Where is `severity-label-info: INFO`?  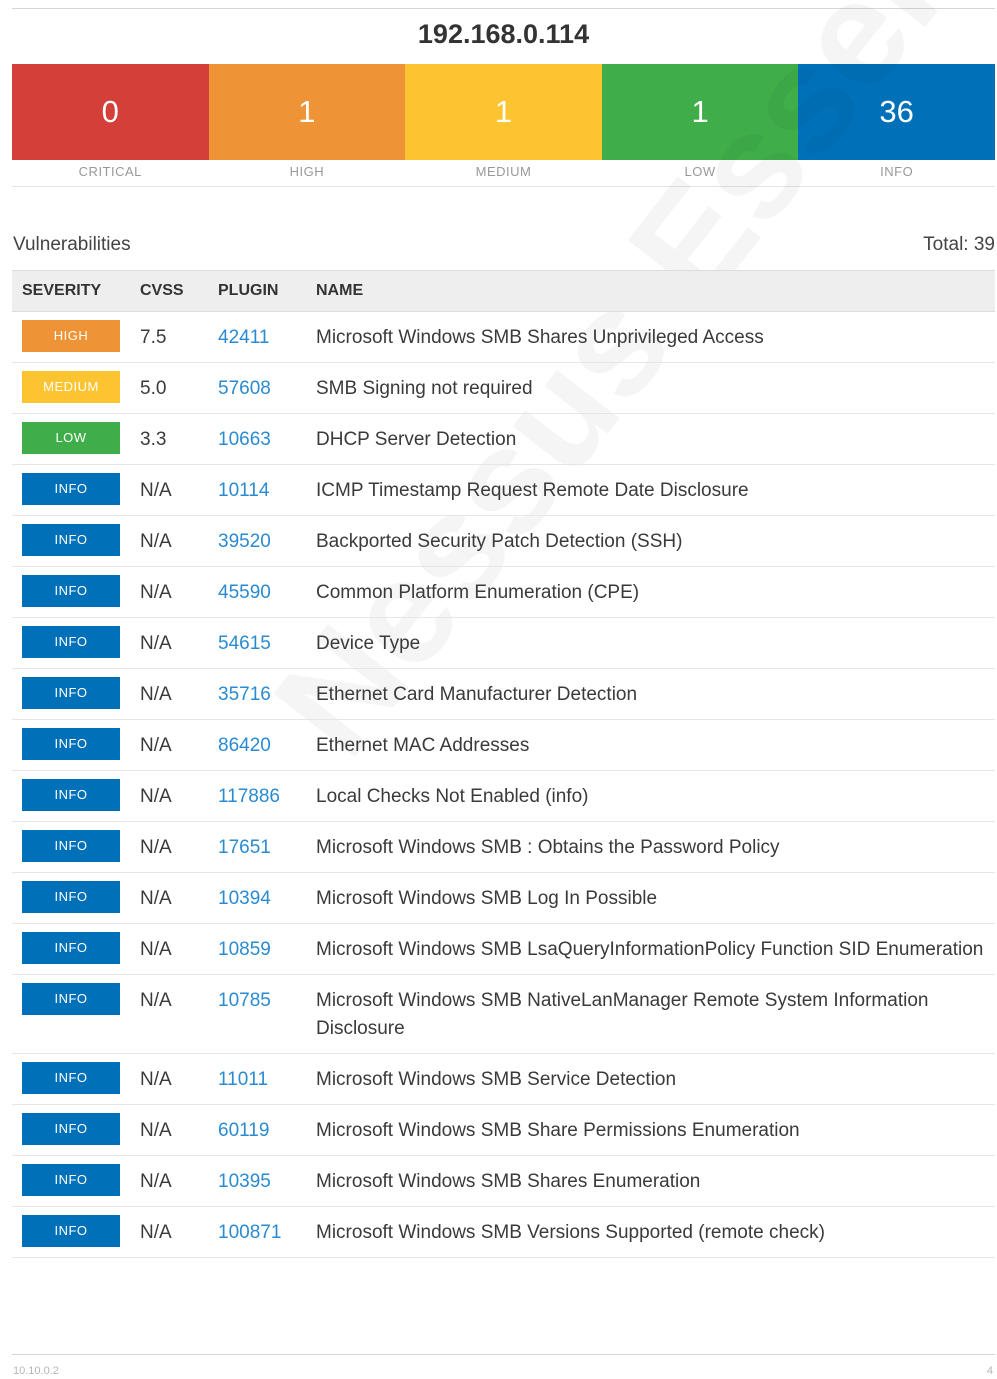 severity-label-info: INFO is located at coordinates (897, 171).